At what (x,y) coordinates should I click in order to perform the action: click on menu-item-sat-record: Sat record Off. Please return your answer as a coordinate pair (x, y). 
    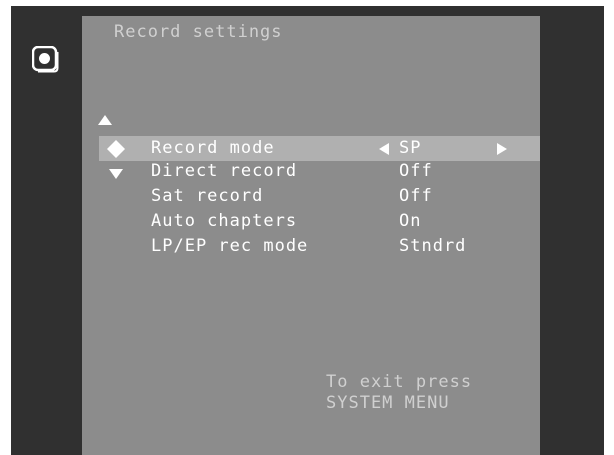
    Looking at the image, I should click on (319, 198).